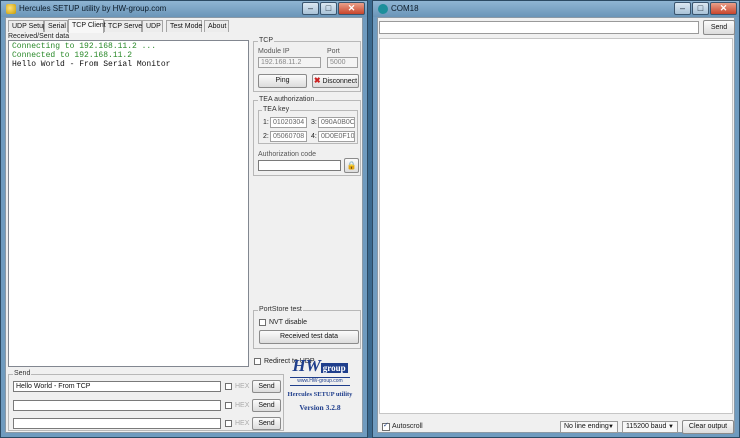 This screenshot has width=740, height=438. What do you see at coordinates (336, 122) in the screenshot?
I see `tea-key-3-field: 090A0B0C` at bounding box center [336, 122].